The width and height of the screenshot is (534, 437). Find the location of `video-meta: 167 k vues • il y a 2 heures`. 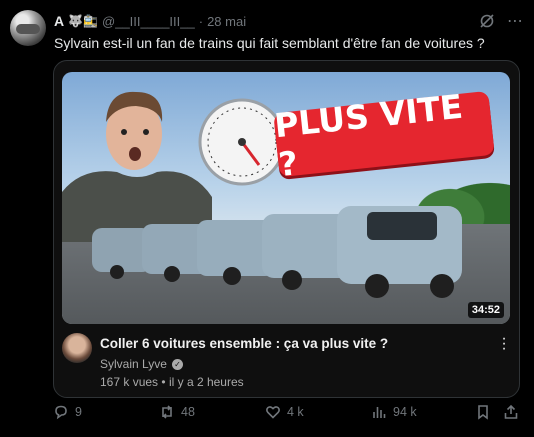

video-meta: 167 k vues • il y a 2 heures is located at coordinates (172, 382).